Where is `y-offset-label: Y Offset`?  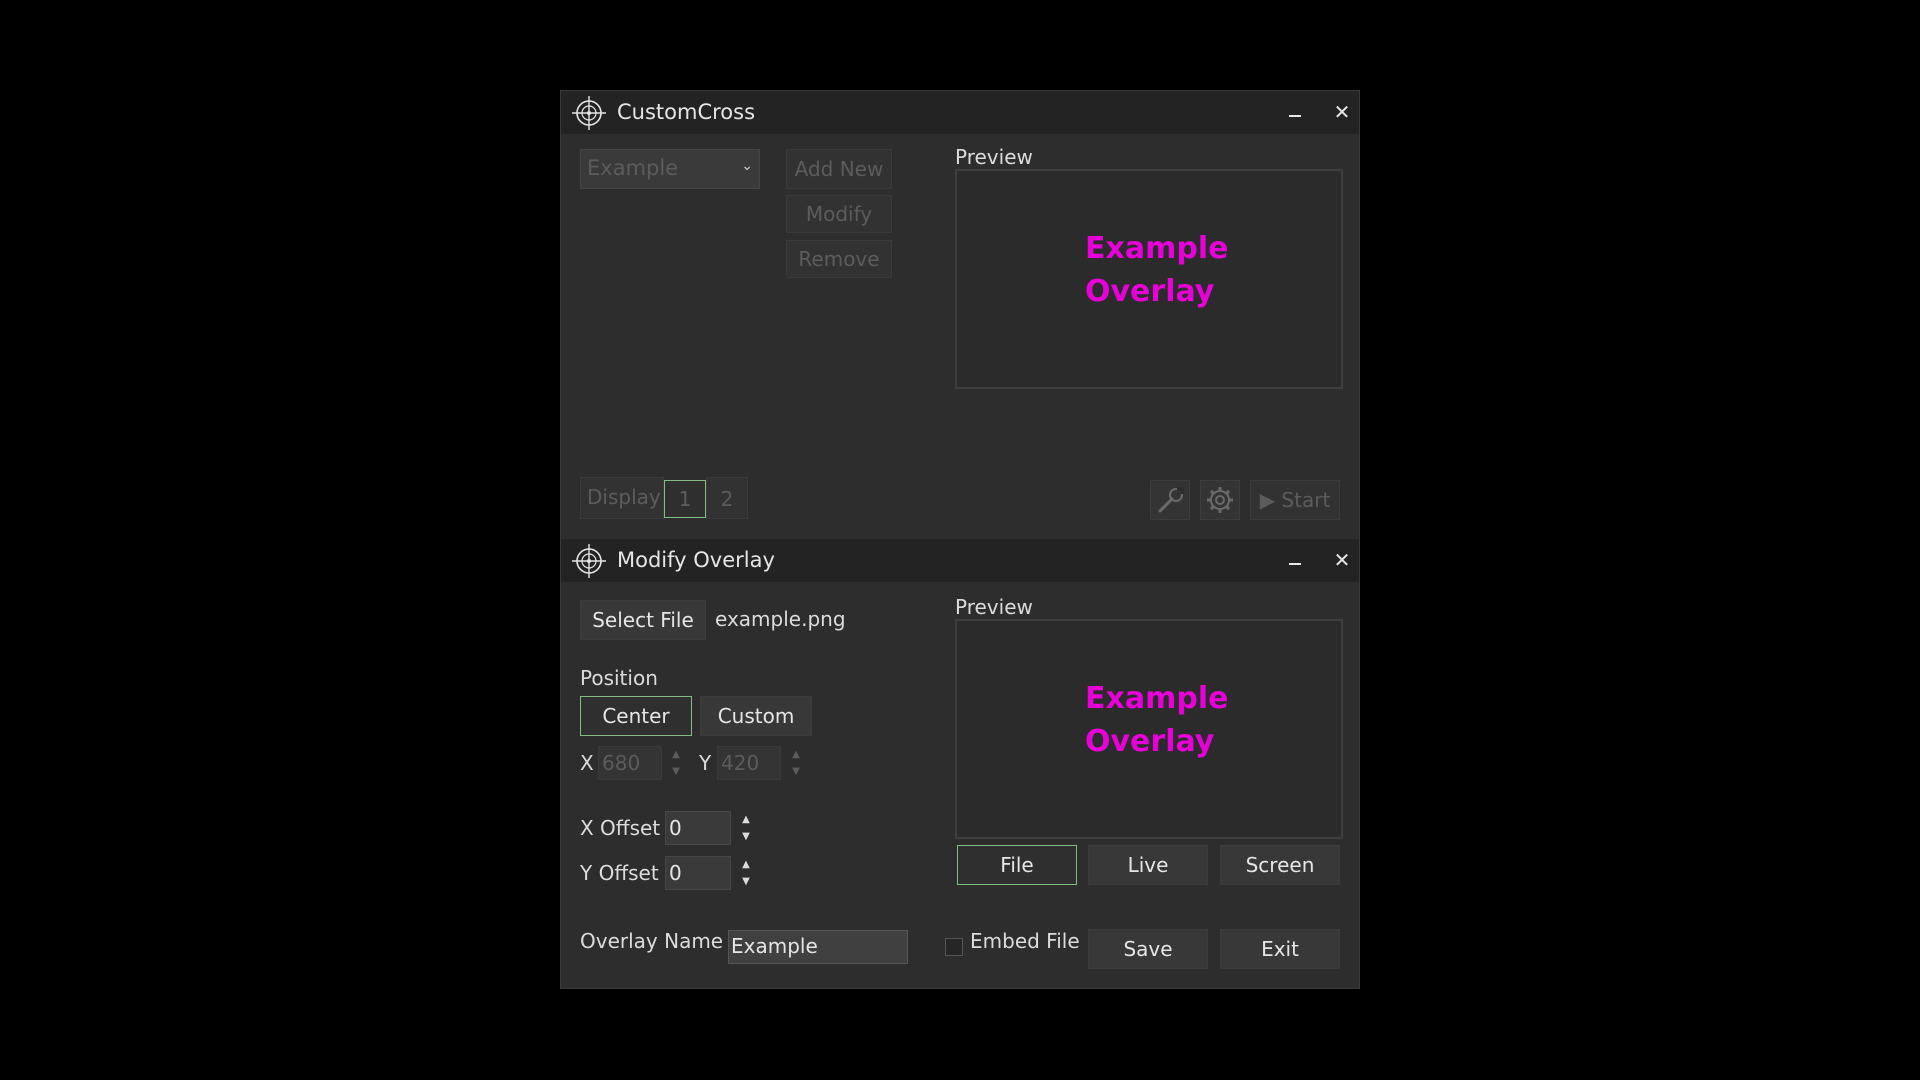 y-offset-label: Y Offset is located at coordinates (619, 873).